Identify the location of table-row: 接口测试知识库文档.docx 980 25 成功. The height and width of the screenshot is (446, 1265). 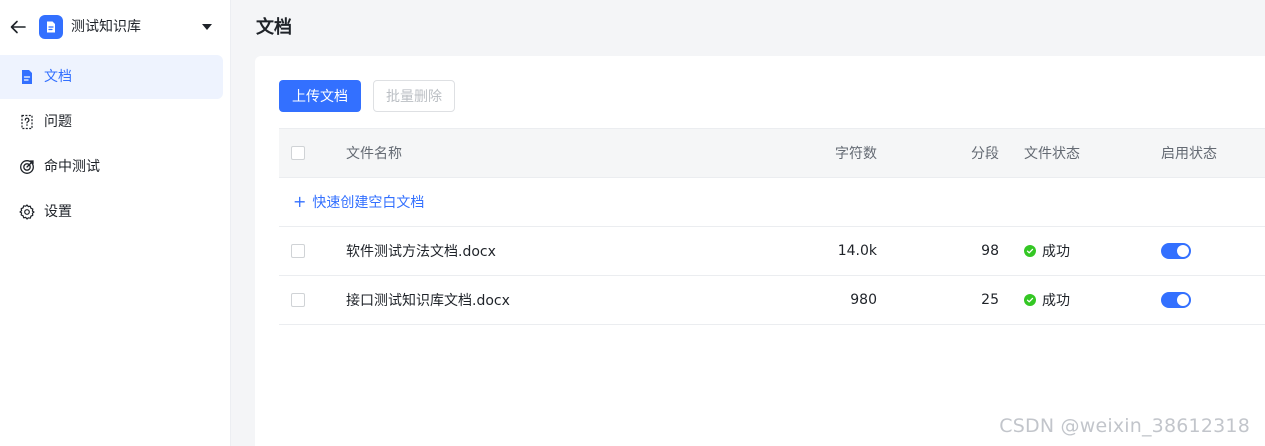
(772, 300).